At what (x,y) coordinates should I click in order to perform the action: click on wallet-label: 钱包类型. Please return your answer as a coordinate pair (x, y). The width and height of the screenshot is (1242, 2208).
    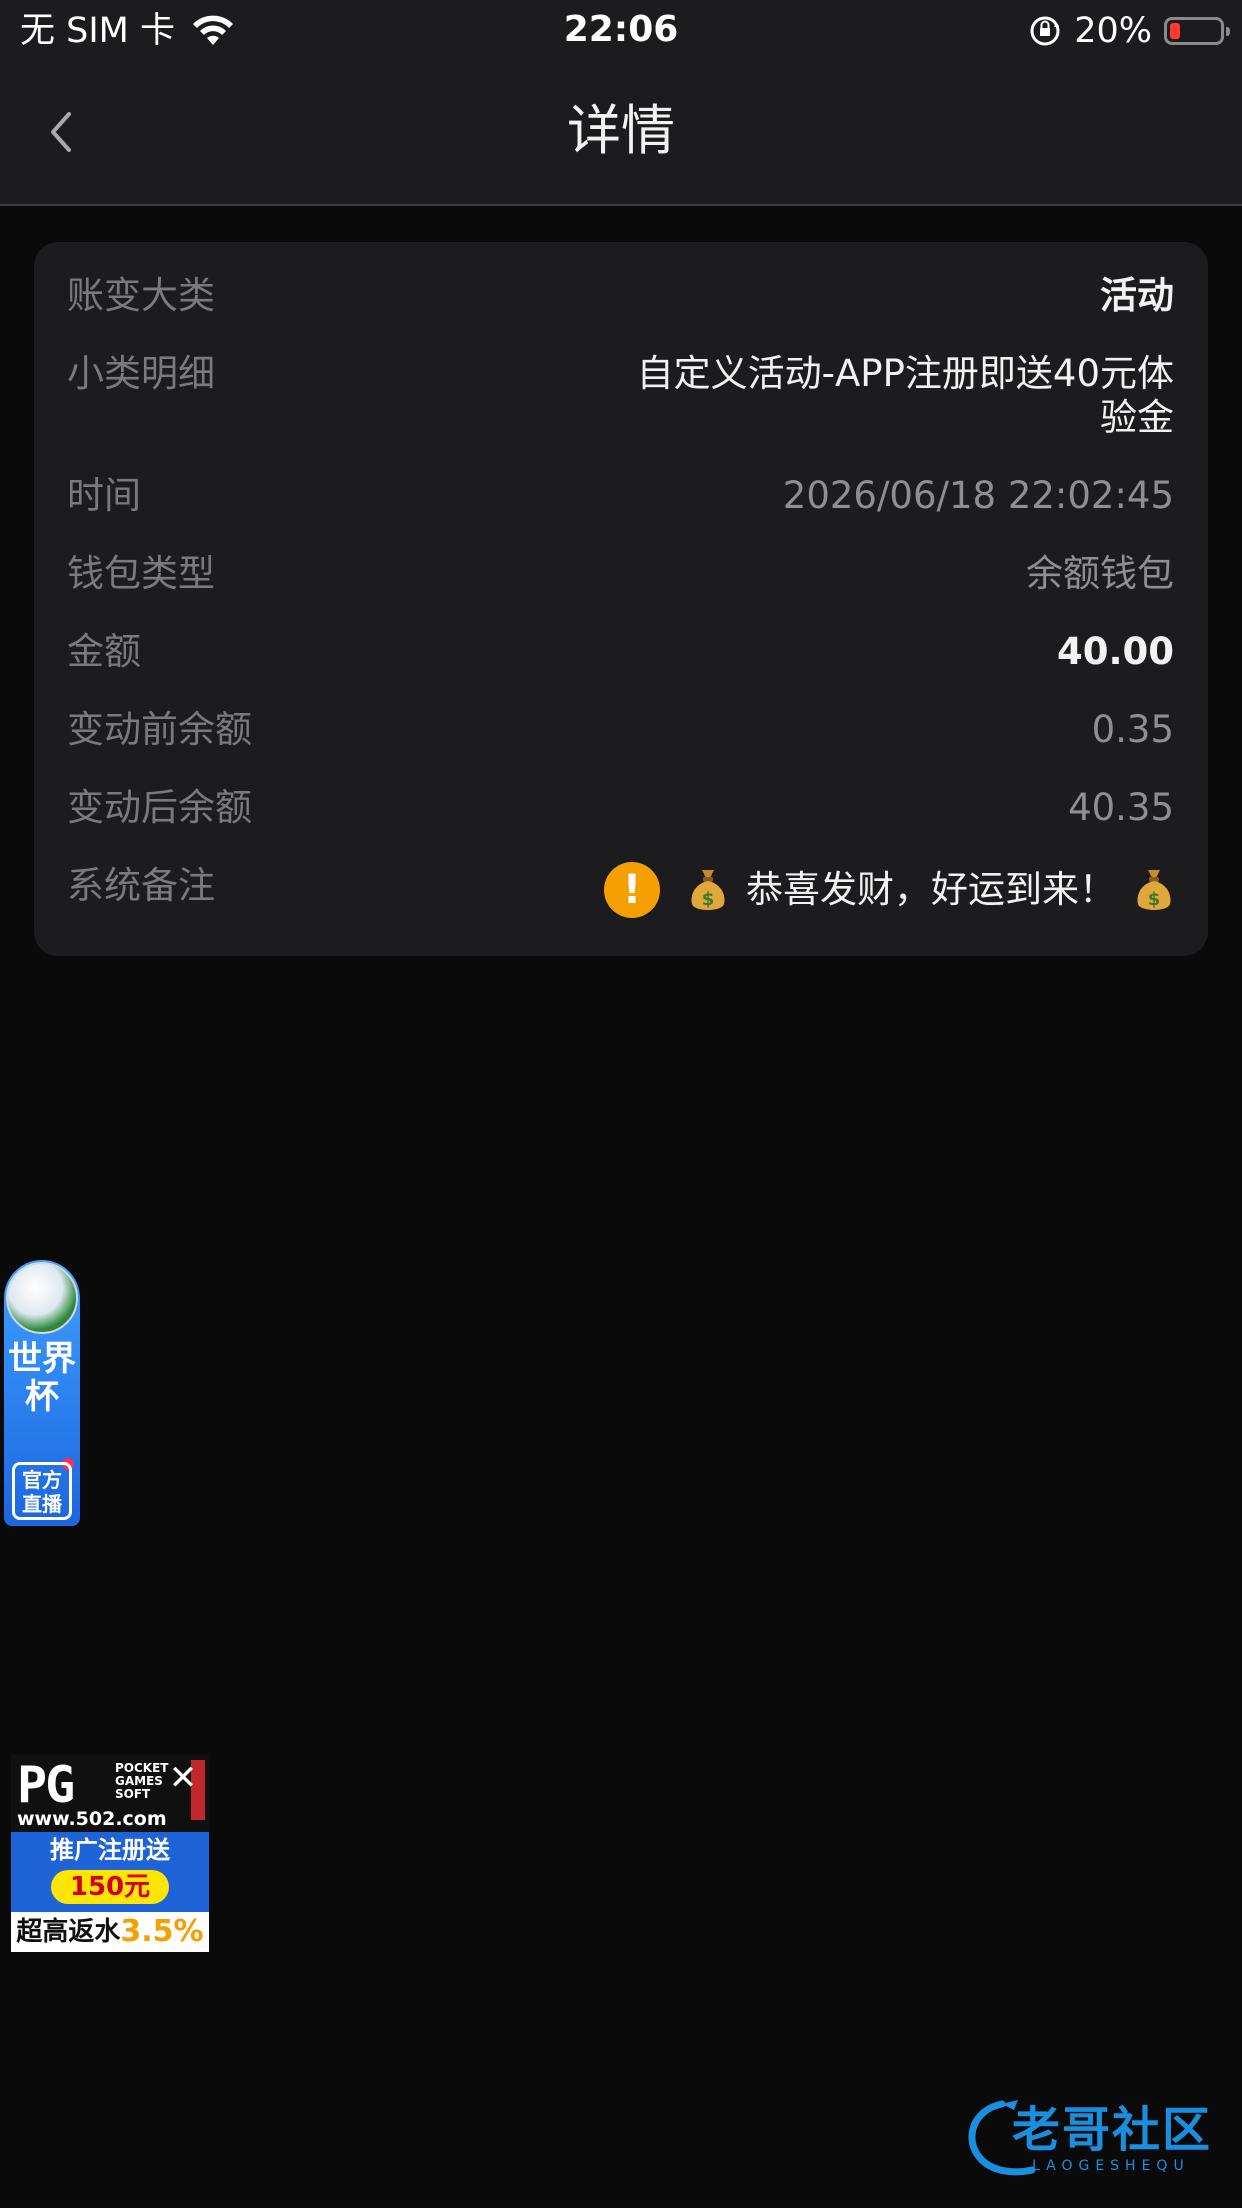
    Looking at the image, I should click on (141, 573).